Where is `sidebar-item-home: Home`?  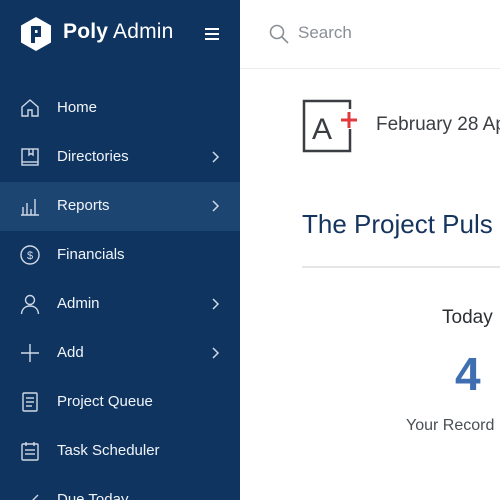
sidebar-item-home: Home is located at coordinates (120, 108).